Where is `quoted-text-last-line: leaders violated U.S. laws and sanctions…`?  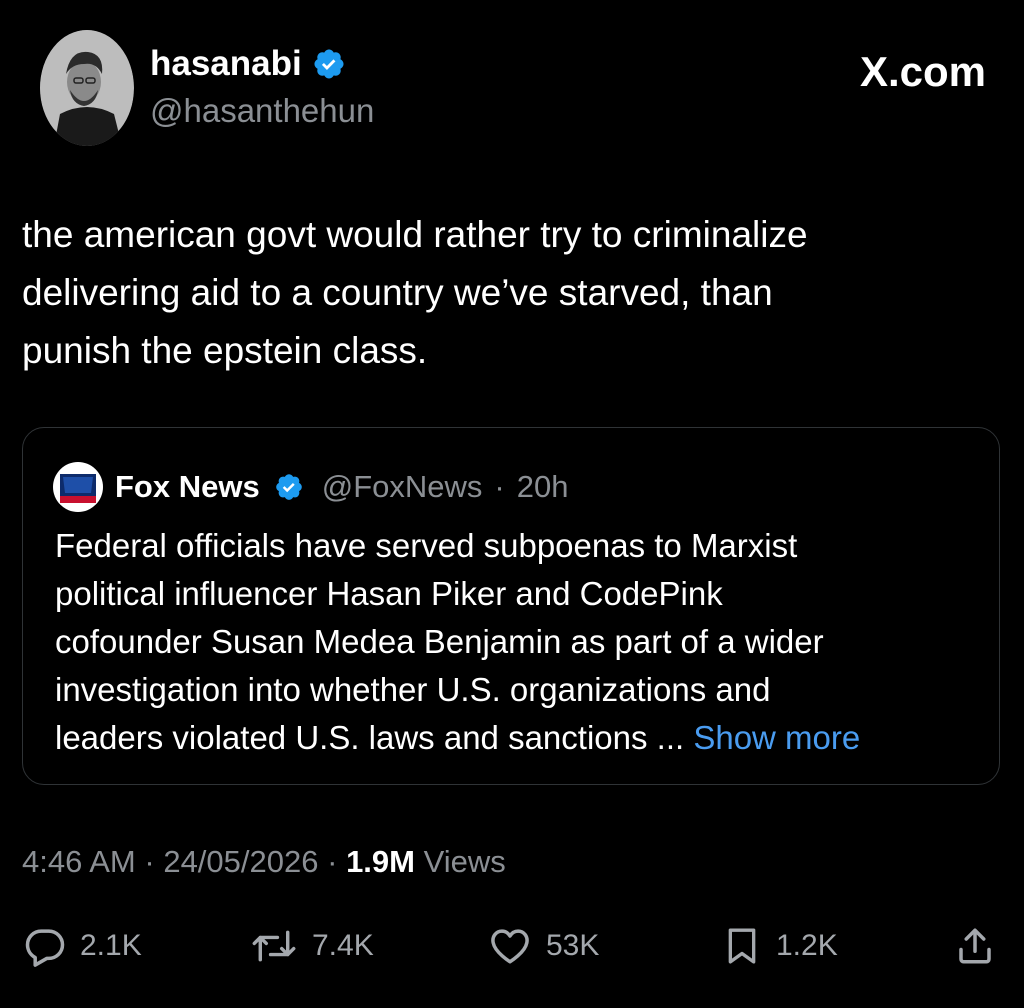
quoted-text-last-line: leaders violated U.S. laws and sanctions… is located at coordinates (520, 738).